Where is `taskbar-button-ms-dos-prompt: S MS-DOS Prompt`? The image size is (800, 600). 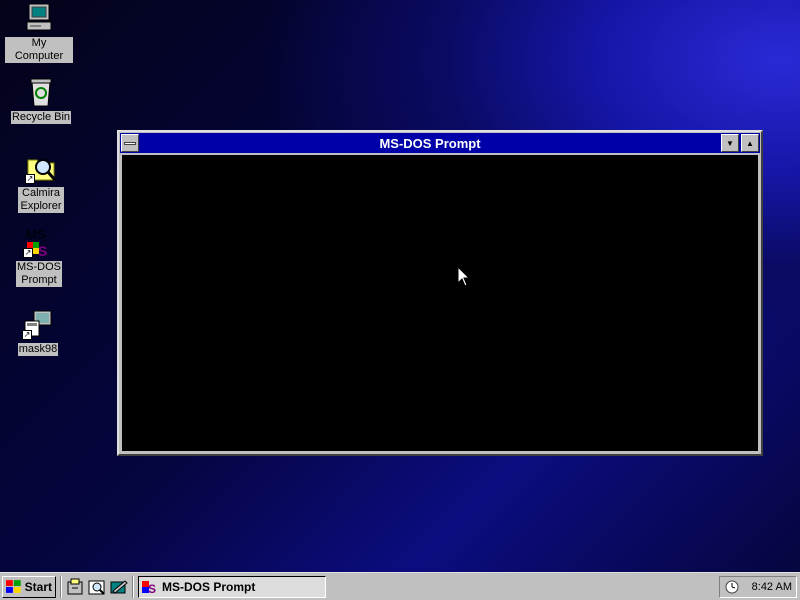
taskbar-button-ms-dos-prompt: S MS-DOS Prompt is located at coordinates (232, 586).